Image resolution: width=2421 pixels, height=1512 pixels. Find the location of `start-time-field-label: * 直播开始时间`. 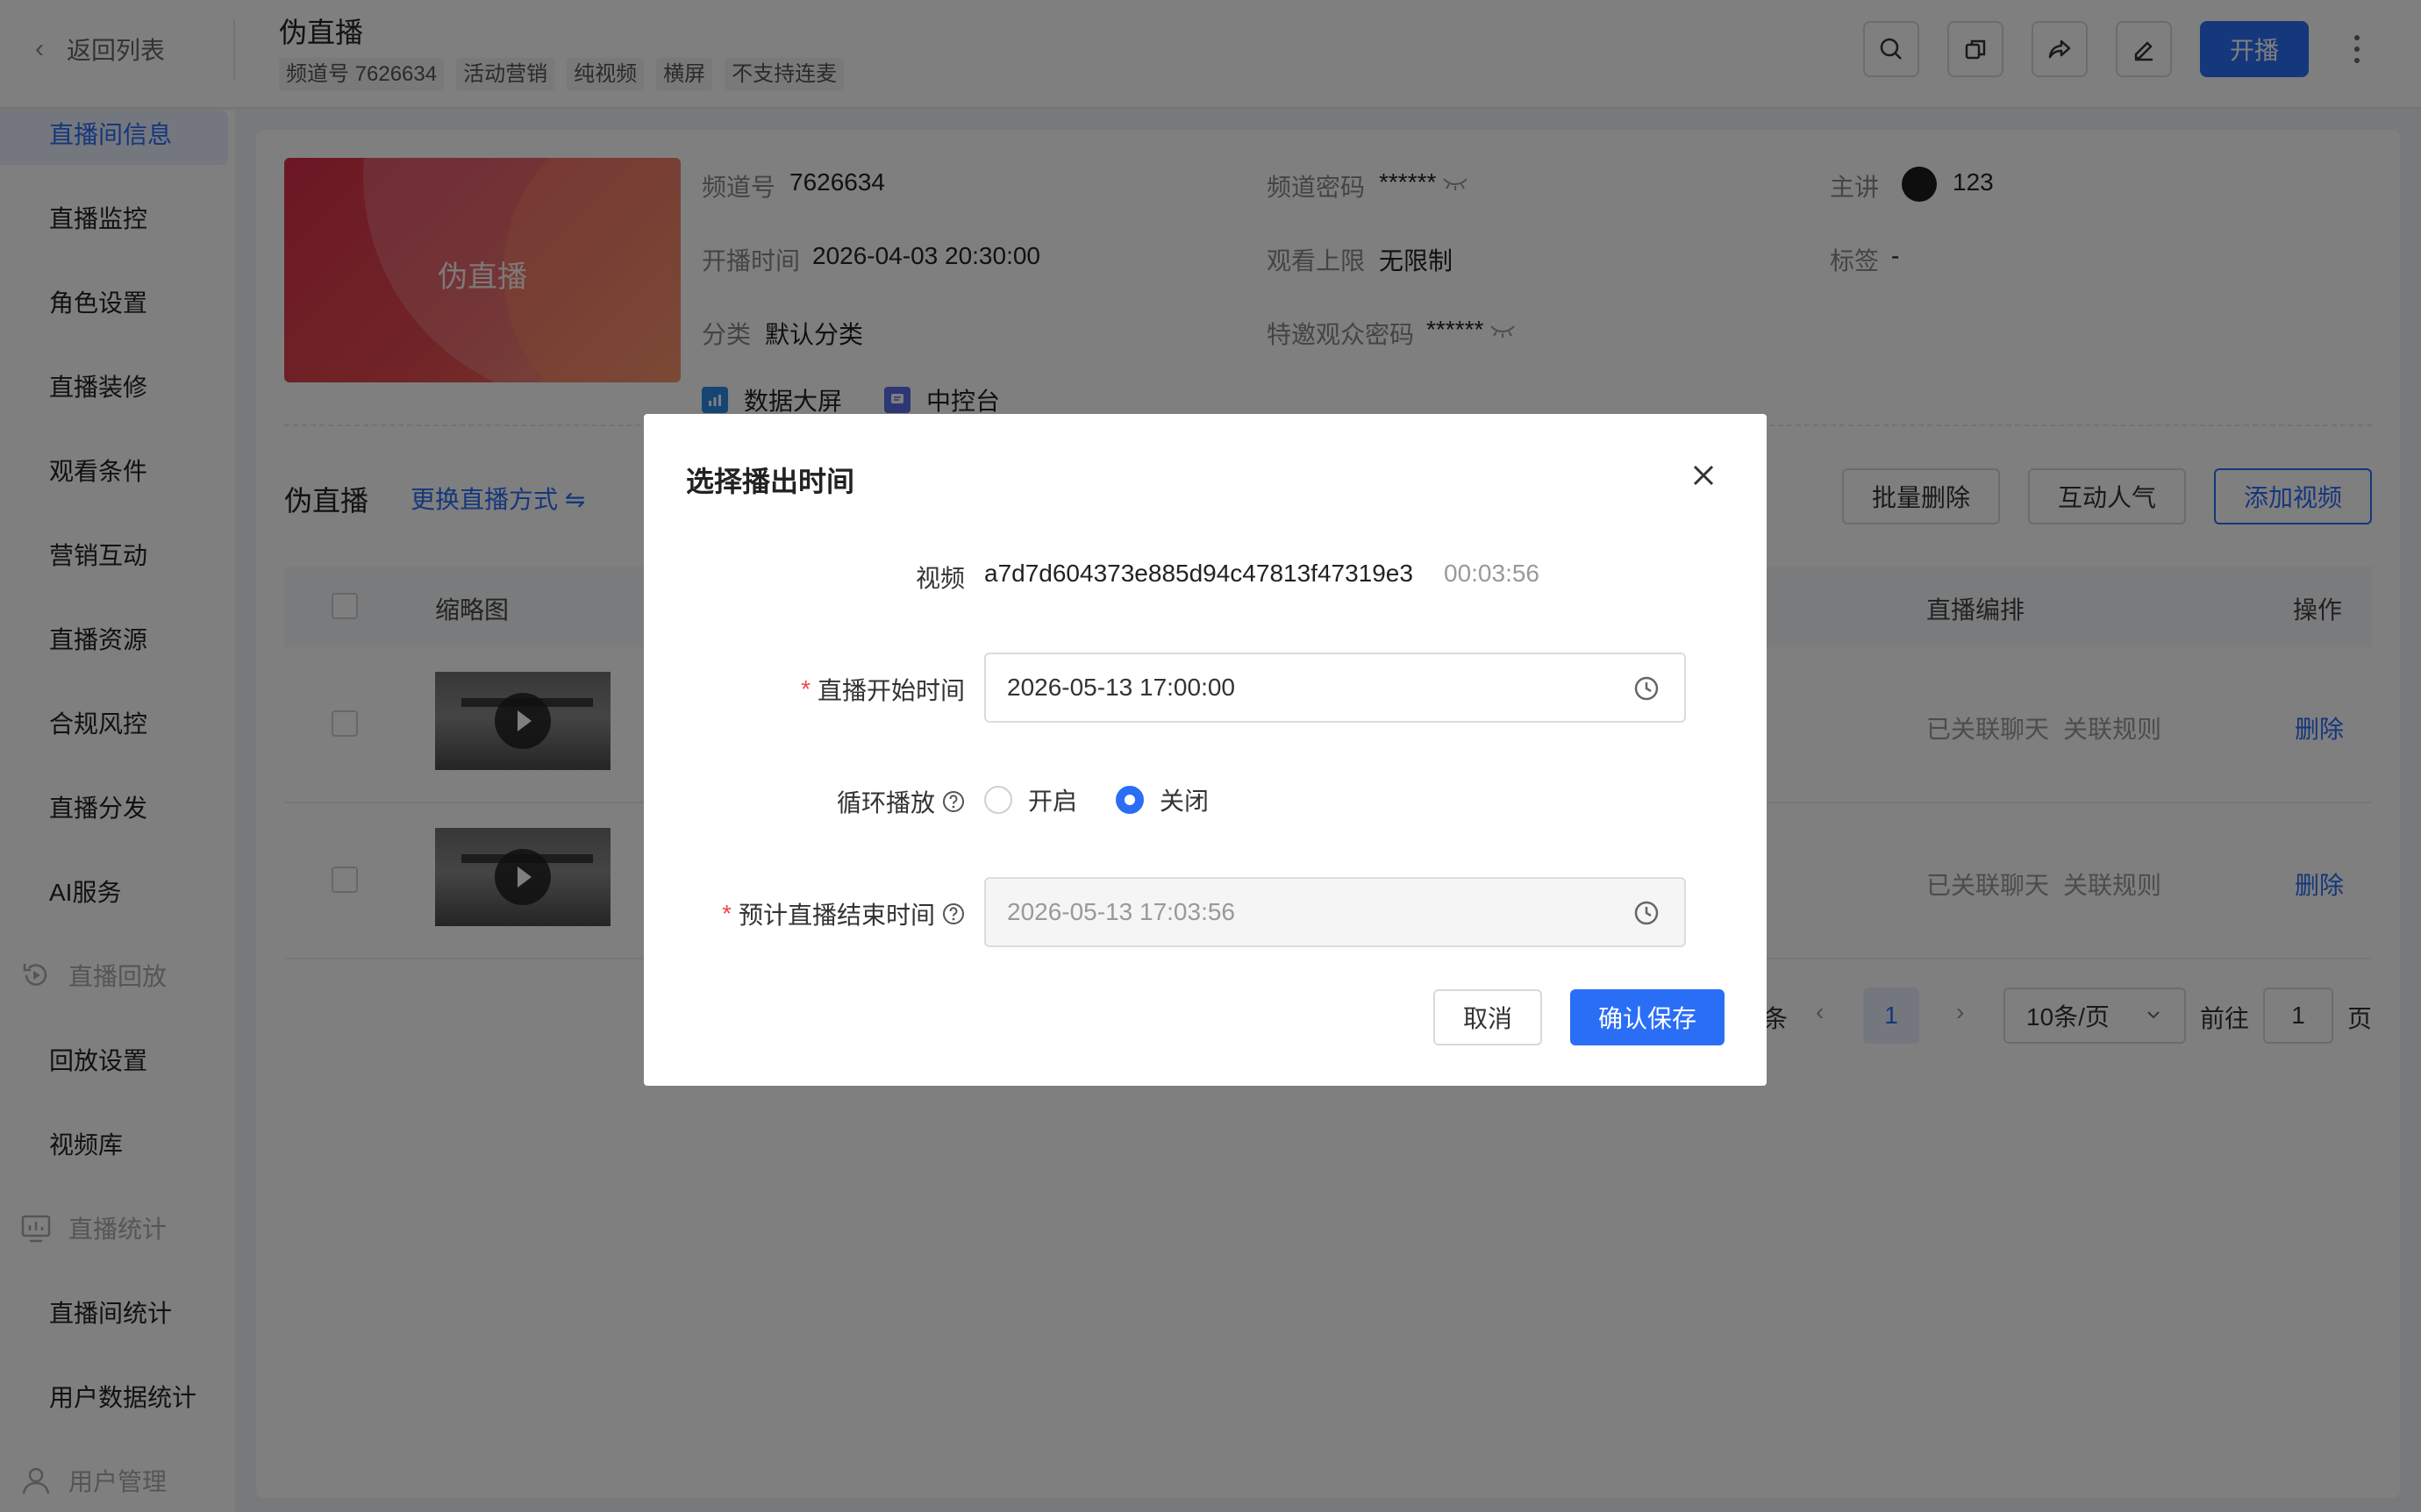

start-time-field-label: * 直播开始时间 is located at coordinates (883, 689).